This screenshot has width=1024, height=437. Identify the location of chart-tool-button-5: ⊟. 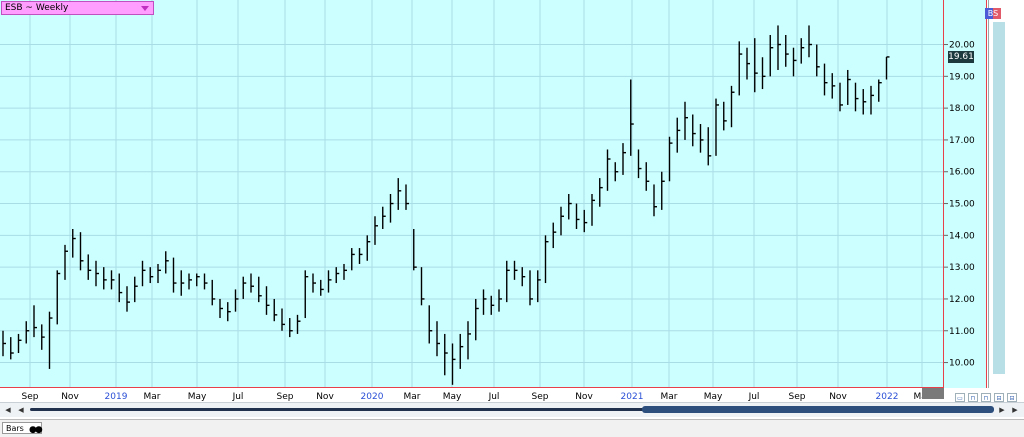
(1012, 397).